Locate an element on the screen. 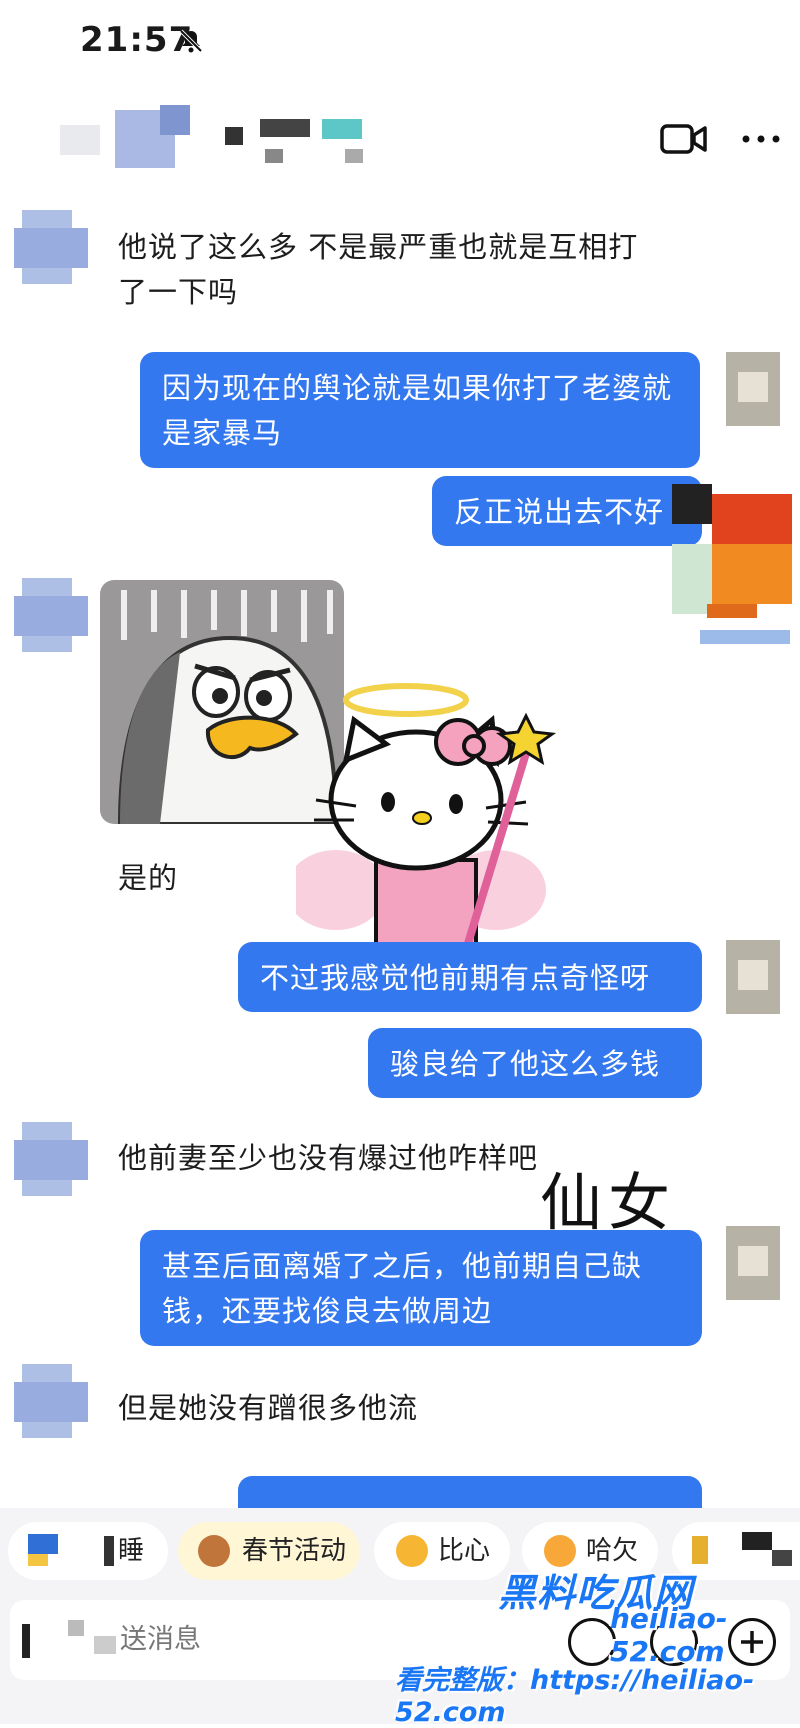 The width and height of the screenshot is (800, 1728). quick-action-label: 睡 is located at coordinates (131, 1551).